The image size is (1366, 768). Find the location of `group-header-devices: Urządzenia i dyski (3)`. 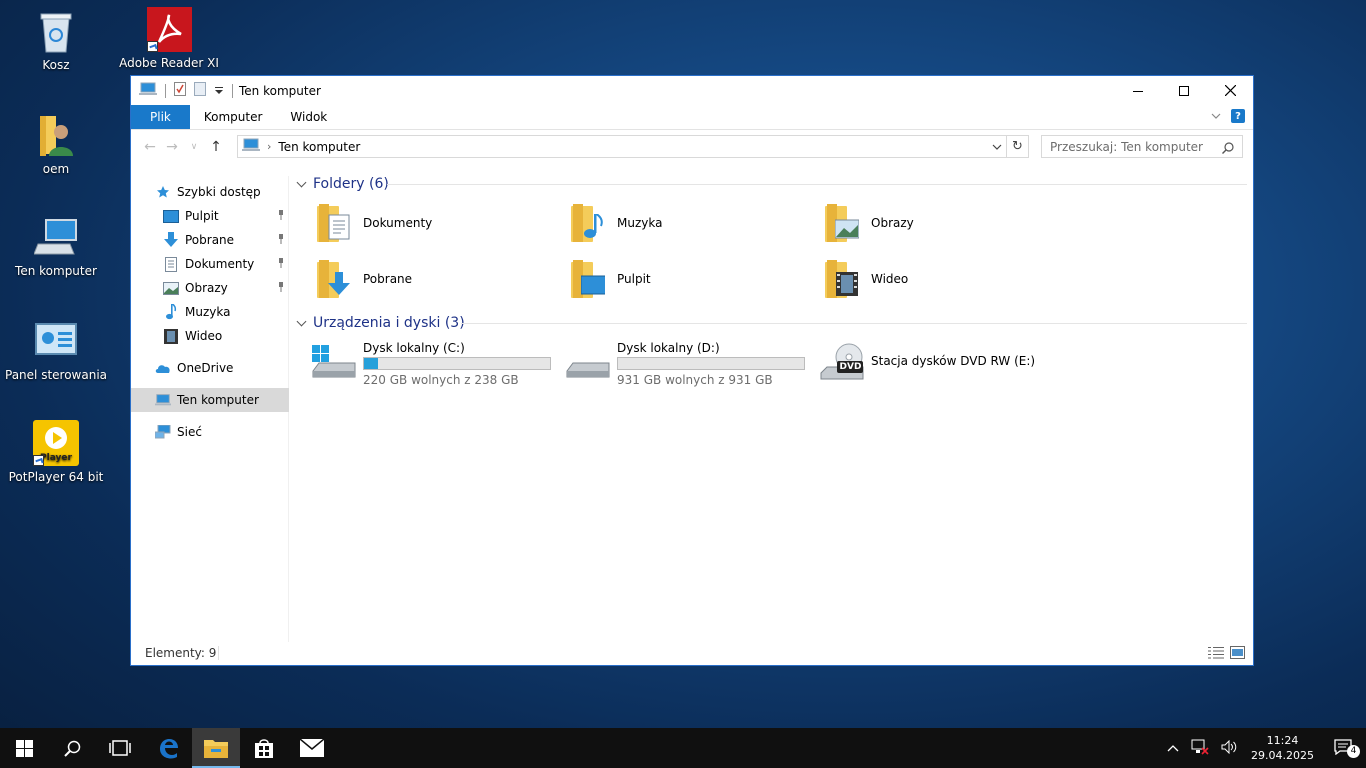

group-header-devices: Urządzenia i dyski (3) is located at coordinates (381, 323).